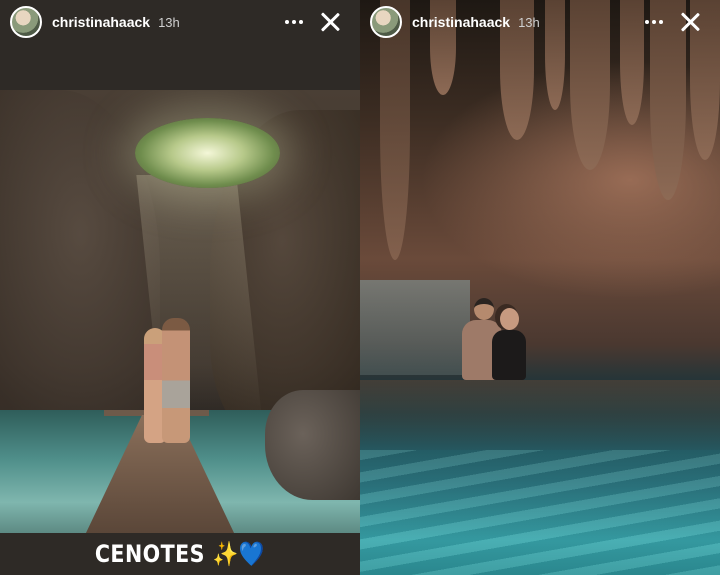 Image resolution: width=720 pixels, height=575 pixels. What do you see at coordinates (312, 445) in the screenshot?
I see `rock` at bounding box center [312, 445].